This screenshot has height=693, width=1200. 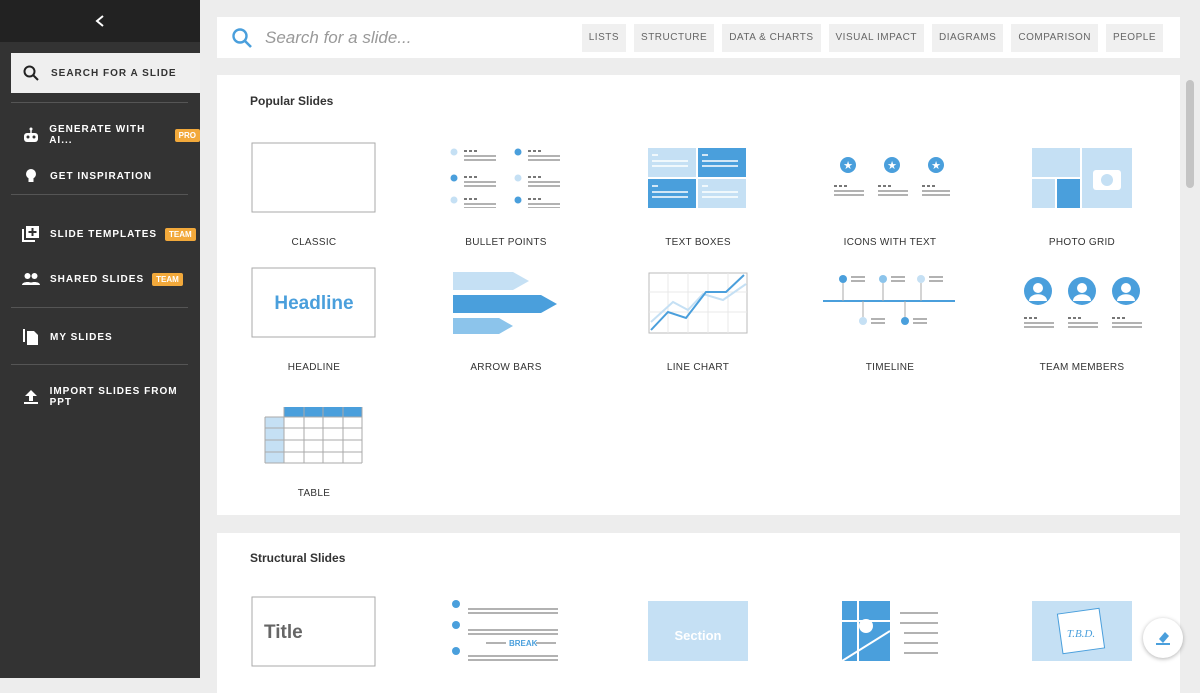 I want to click on svg-text: T.B.D., so click(x=1081, y=634).